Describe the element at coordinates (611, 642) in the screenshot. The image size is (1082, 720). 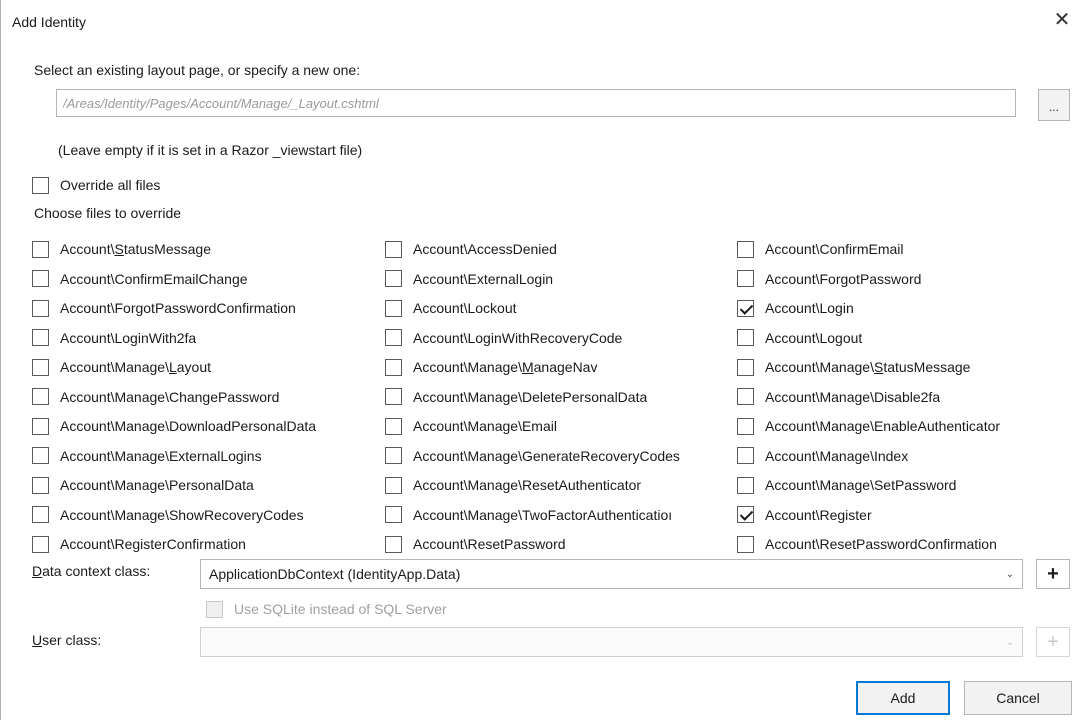
I see `user-class-combobox: ⌄` at that location.